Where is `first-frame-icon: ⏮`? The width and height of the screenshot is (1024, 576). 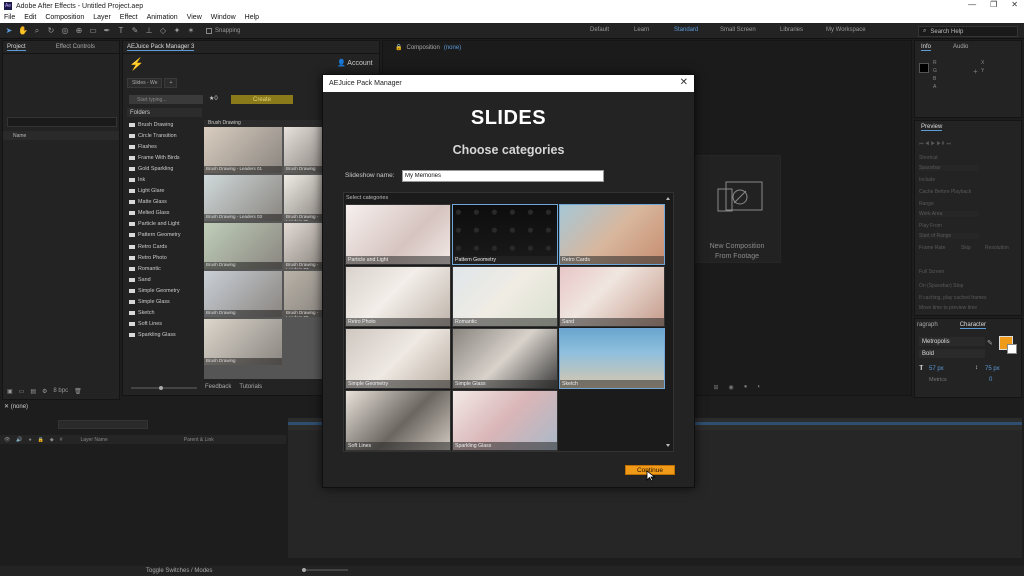 first-frame-icon: ⏮ is located at coordinates (921, 144).